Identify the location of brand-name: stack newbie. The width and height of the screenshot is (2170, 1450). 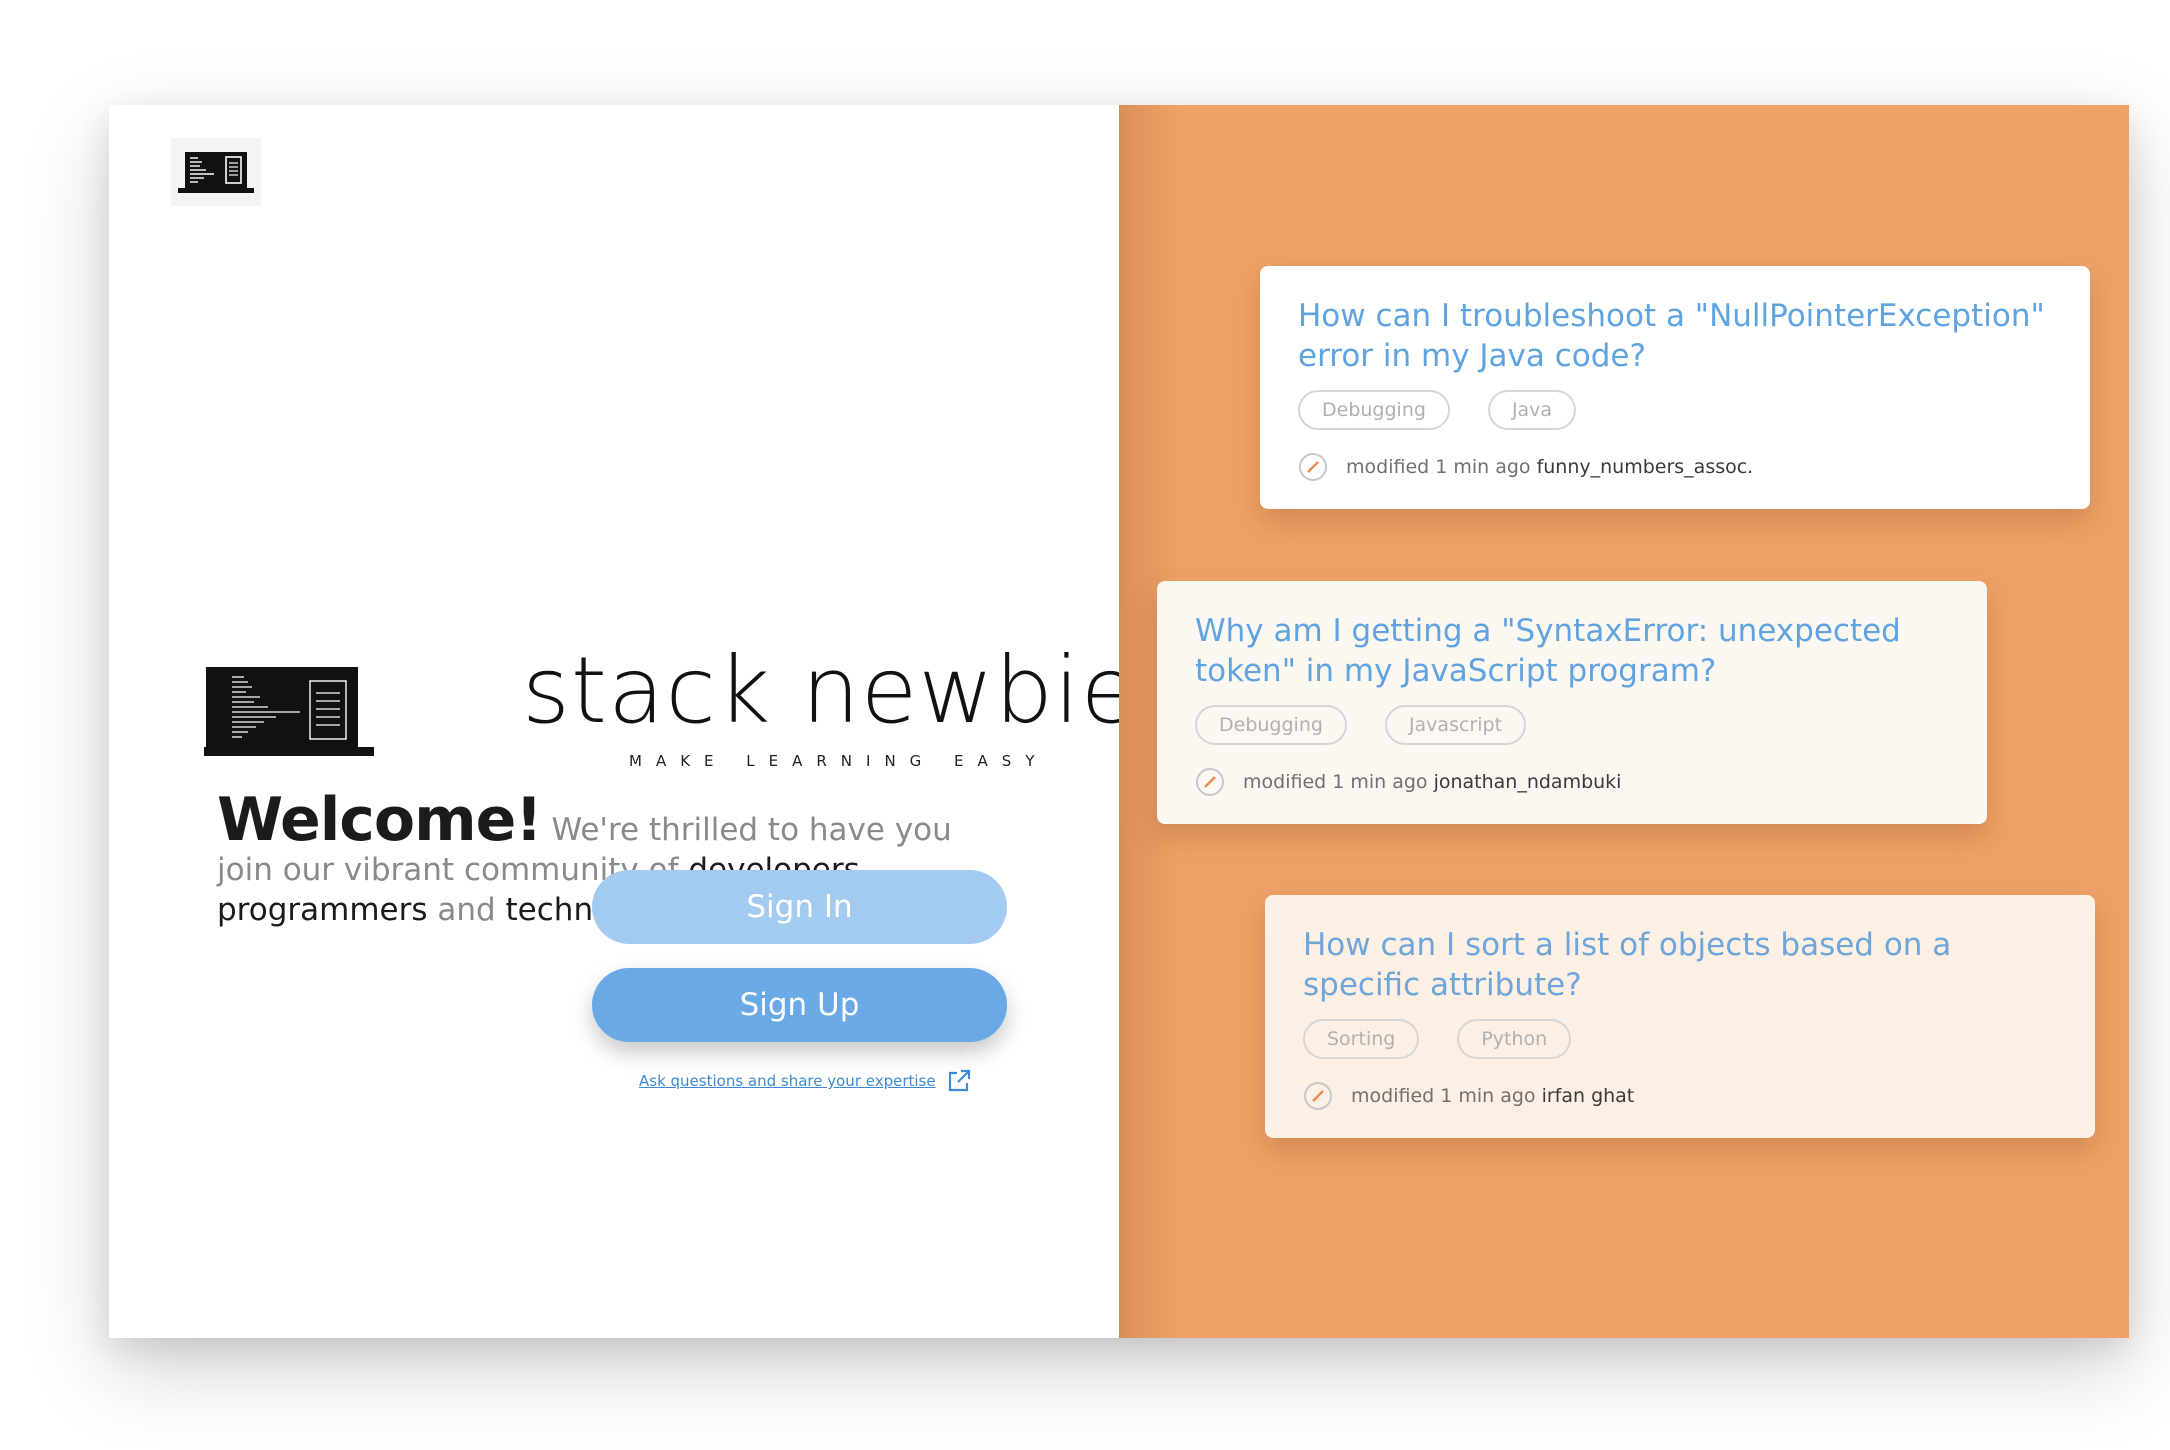
(830, 690).